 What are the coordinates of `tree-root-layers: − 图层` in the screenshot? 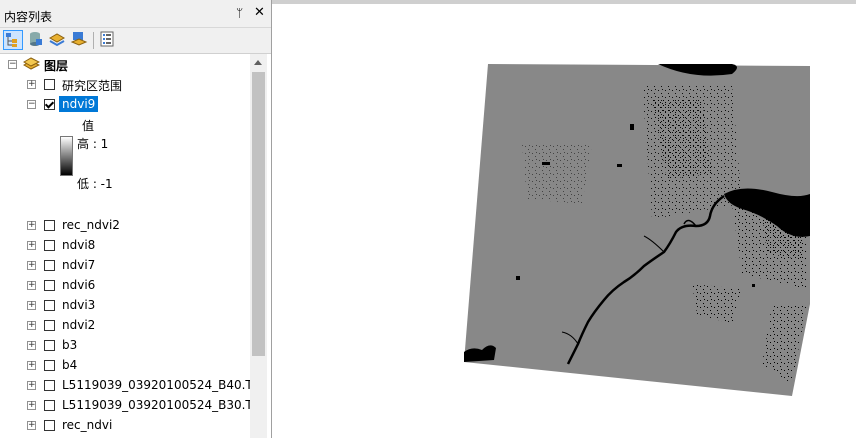 It's located at (125, 64).